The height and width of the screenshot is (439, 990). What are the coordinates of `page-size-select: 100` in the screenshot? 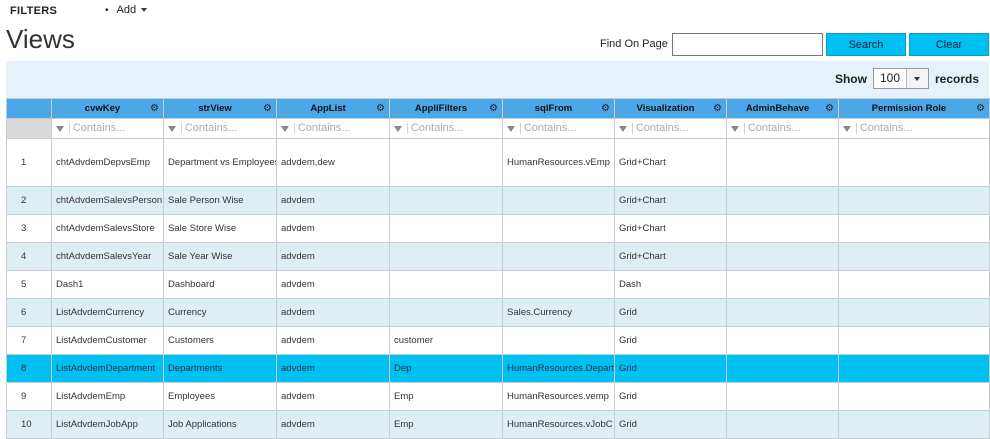 It's located at (900, 78).